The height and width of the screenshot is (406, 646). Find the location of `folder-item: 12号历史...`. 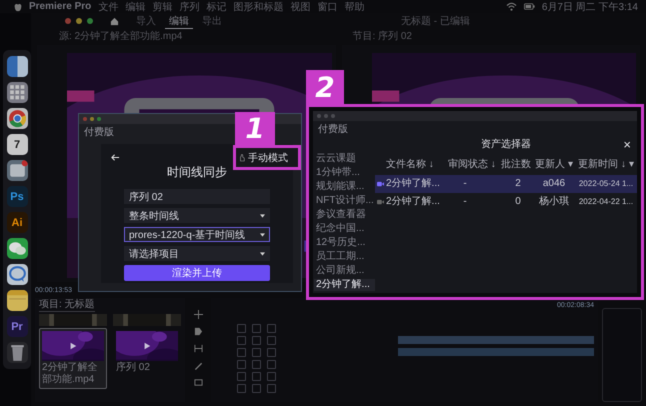

folder-item: 12号历史... is located at coordinates (344, 243).